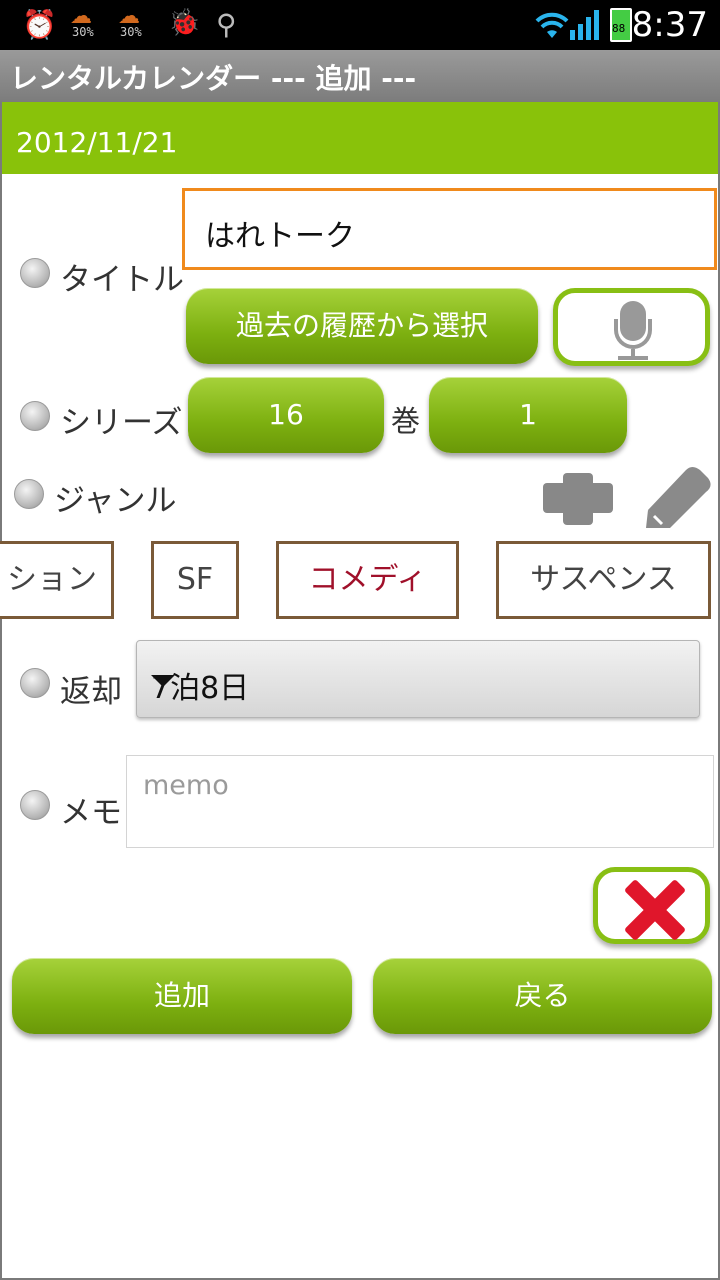  I want to click on clear-button, so click(651, 905).